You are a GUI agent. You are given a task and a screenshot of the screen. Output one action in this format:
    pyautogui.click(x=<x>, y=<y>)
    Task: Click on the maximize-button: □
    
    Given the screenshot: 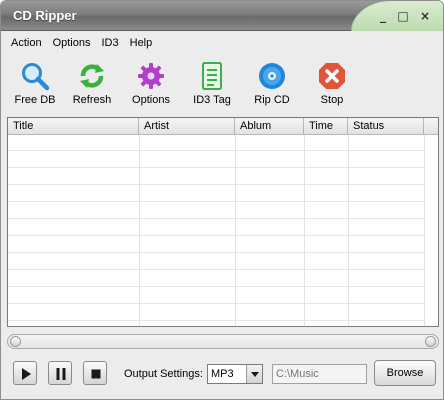 What is the action you would take?
    pyautogui.click(x=403, y=16)
    